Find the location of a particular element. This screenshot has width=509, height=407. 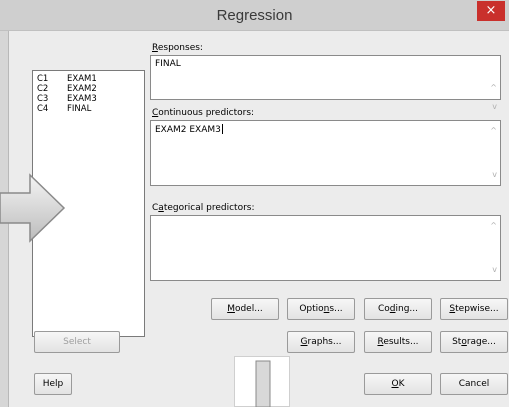

close-icon: × is located at coordinates (491, 10).